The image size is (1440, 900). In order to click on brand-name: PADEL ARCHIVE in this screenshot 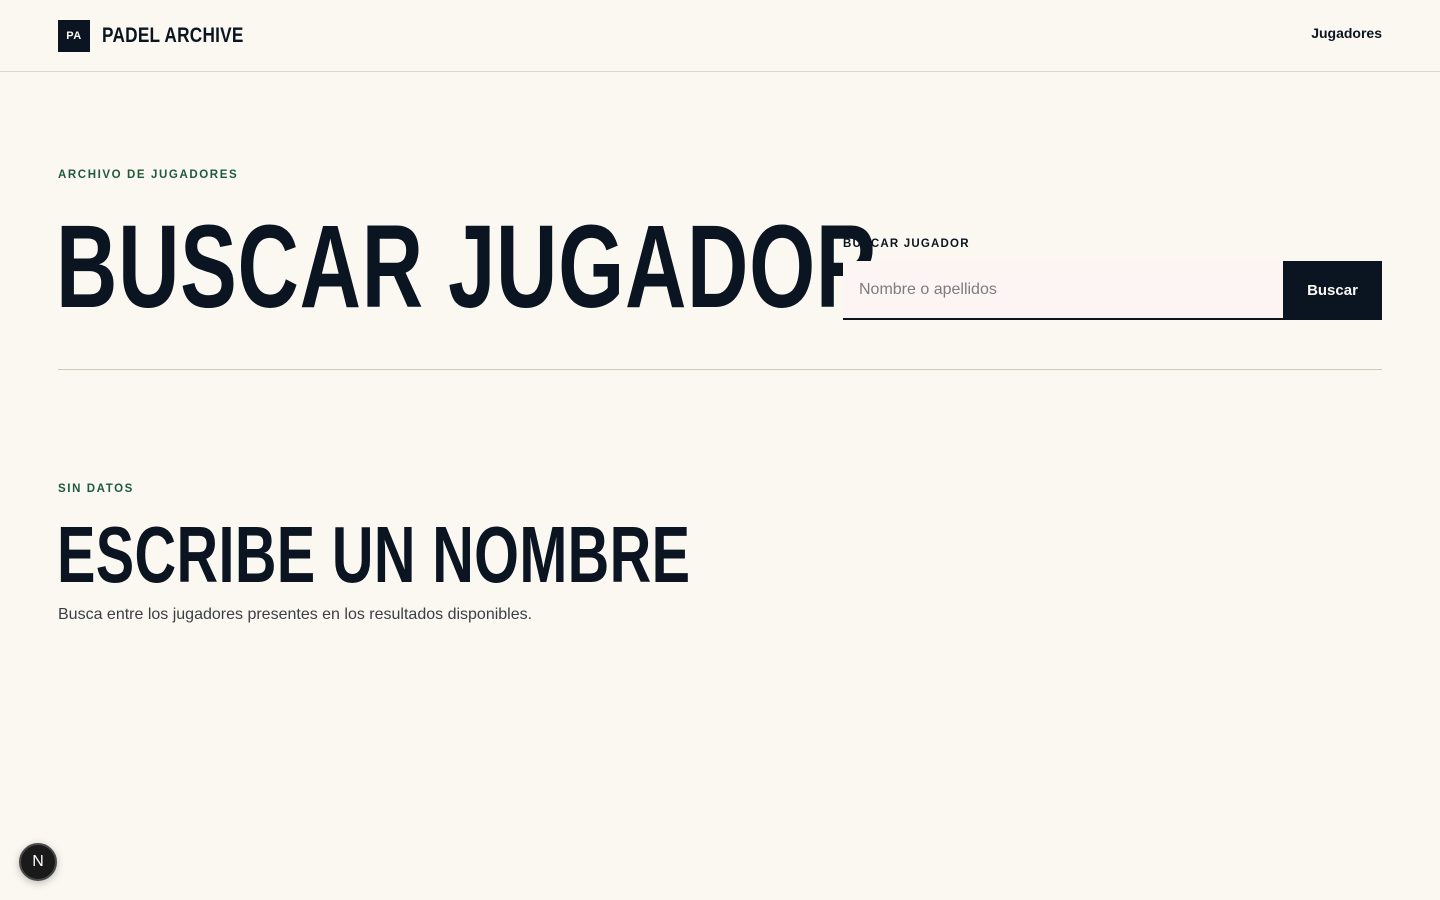, I will do `click(173, 35)`.